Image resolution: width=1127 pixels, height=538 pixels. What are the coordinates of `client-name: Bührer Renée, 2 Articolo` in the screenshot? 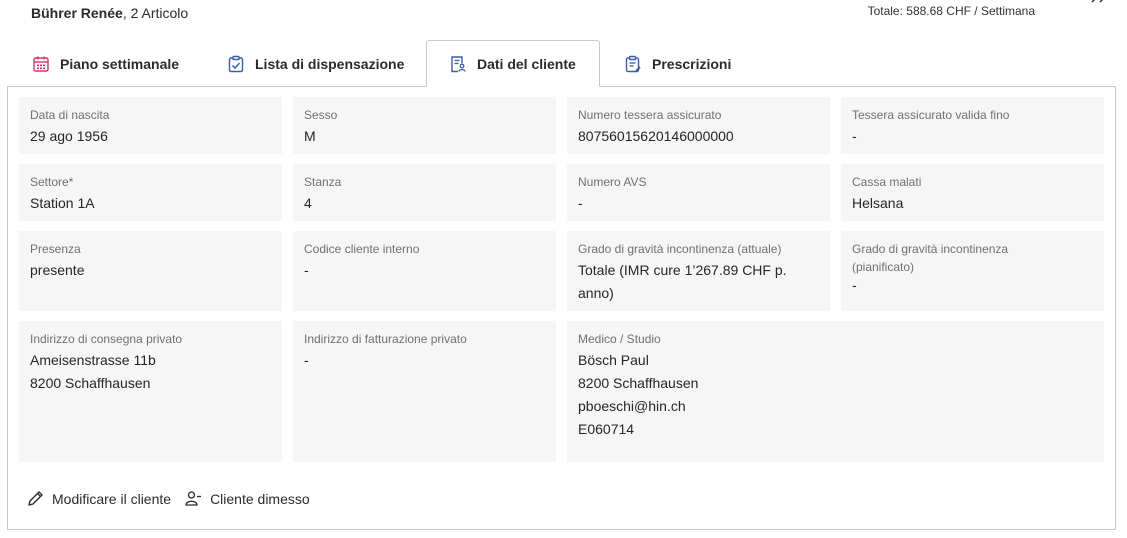 It's located at (109, 13).